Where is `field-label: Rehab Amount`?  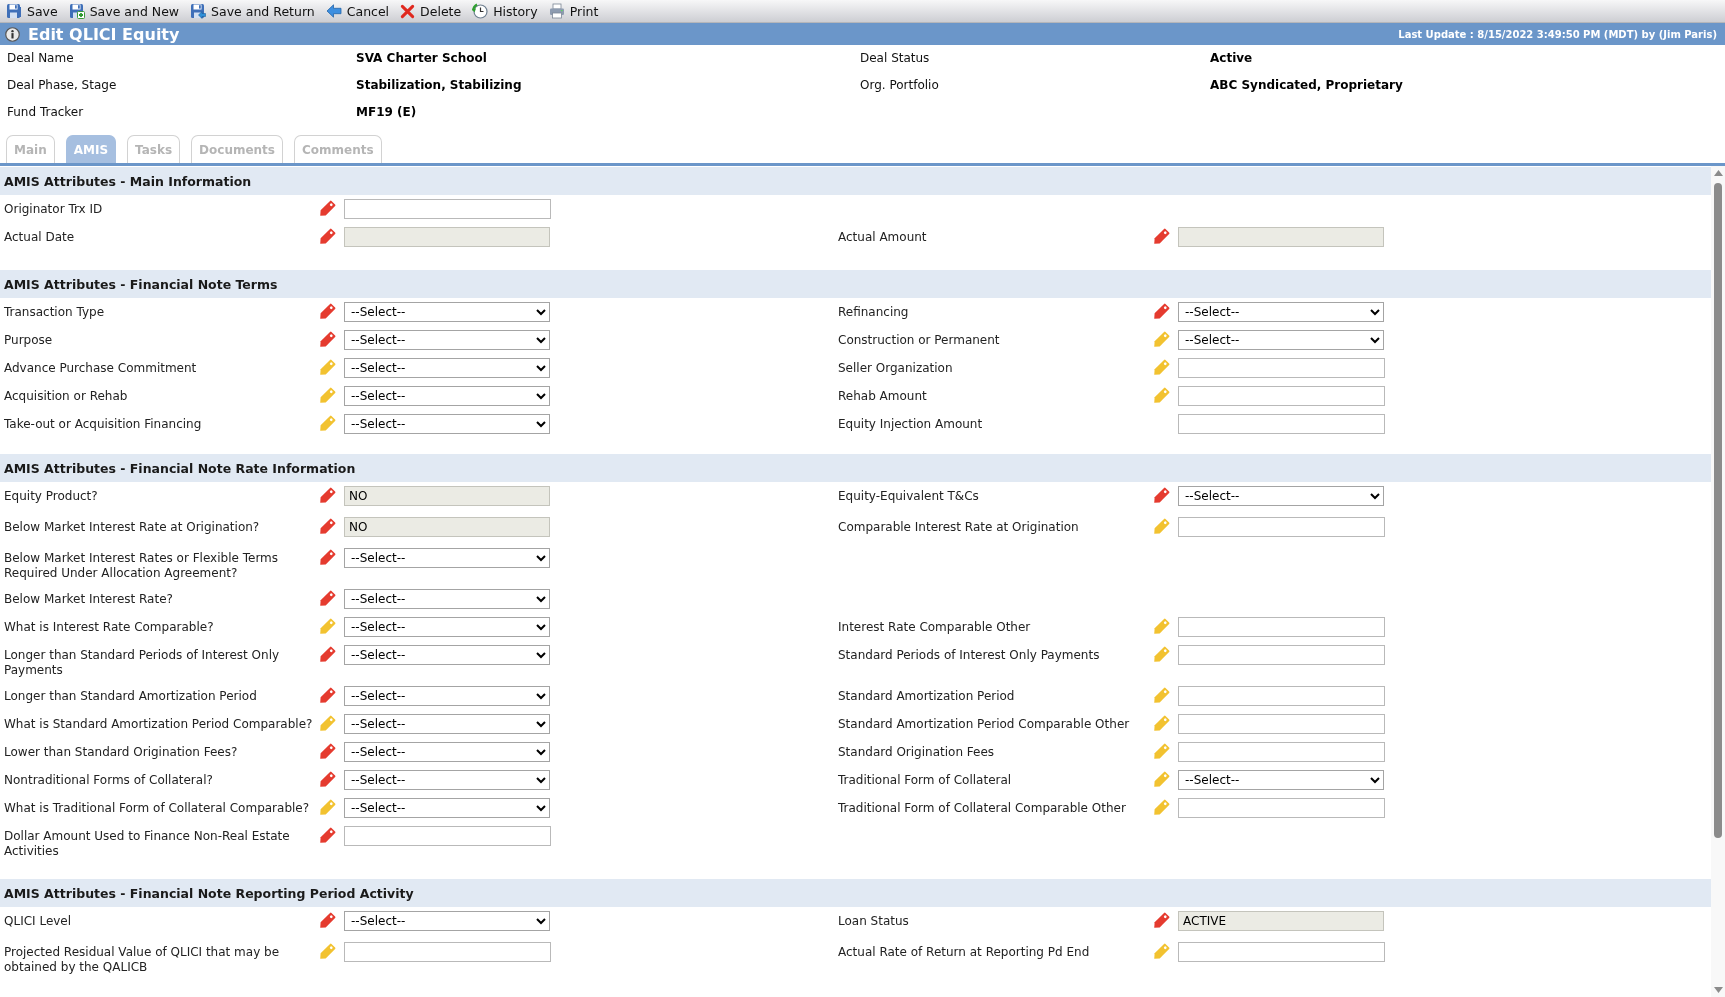
field-label: Rehab Amount is located at coordinates (882, 396).